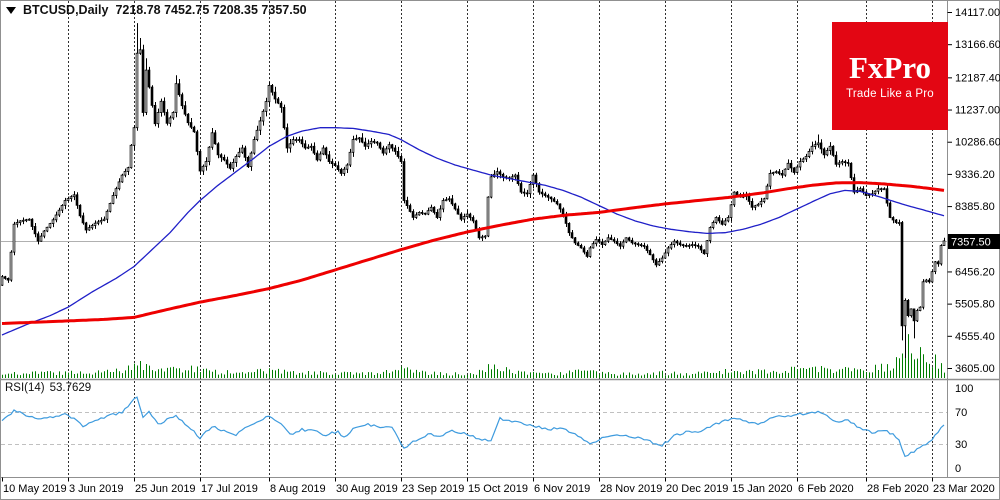  Describe the element at coordinates (11, 10) in the screenshot. I see `symbol-dropdown-icon` at that location.